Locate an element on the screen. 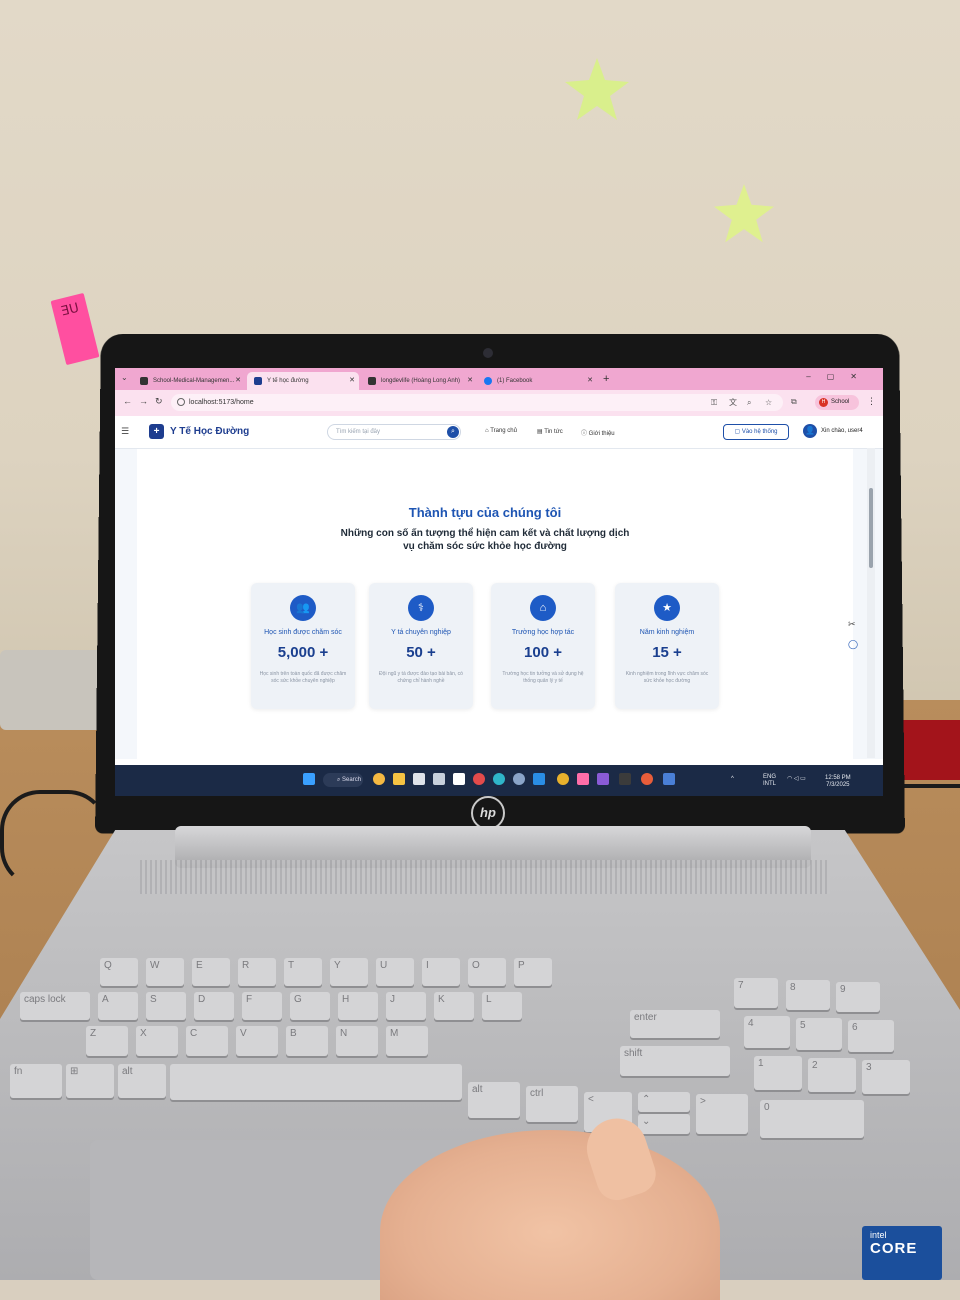  hamburger-menu-icon: ☰ is located at coordinates (125, 431).